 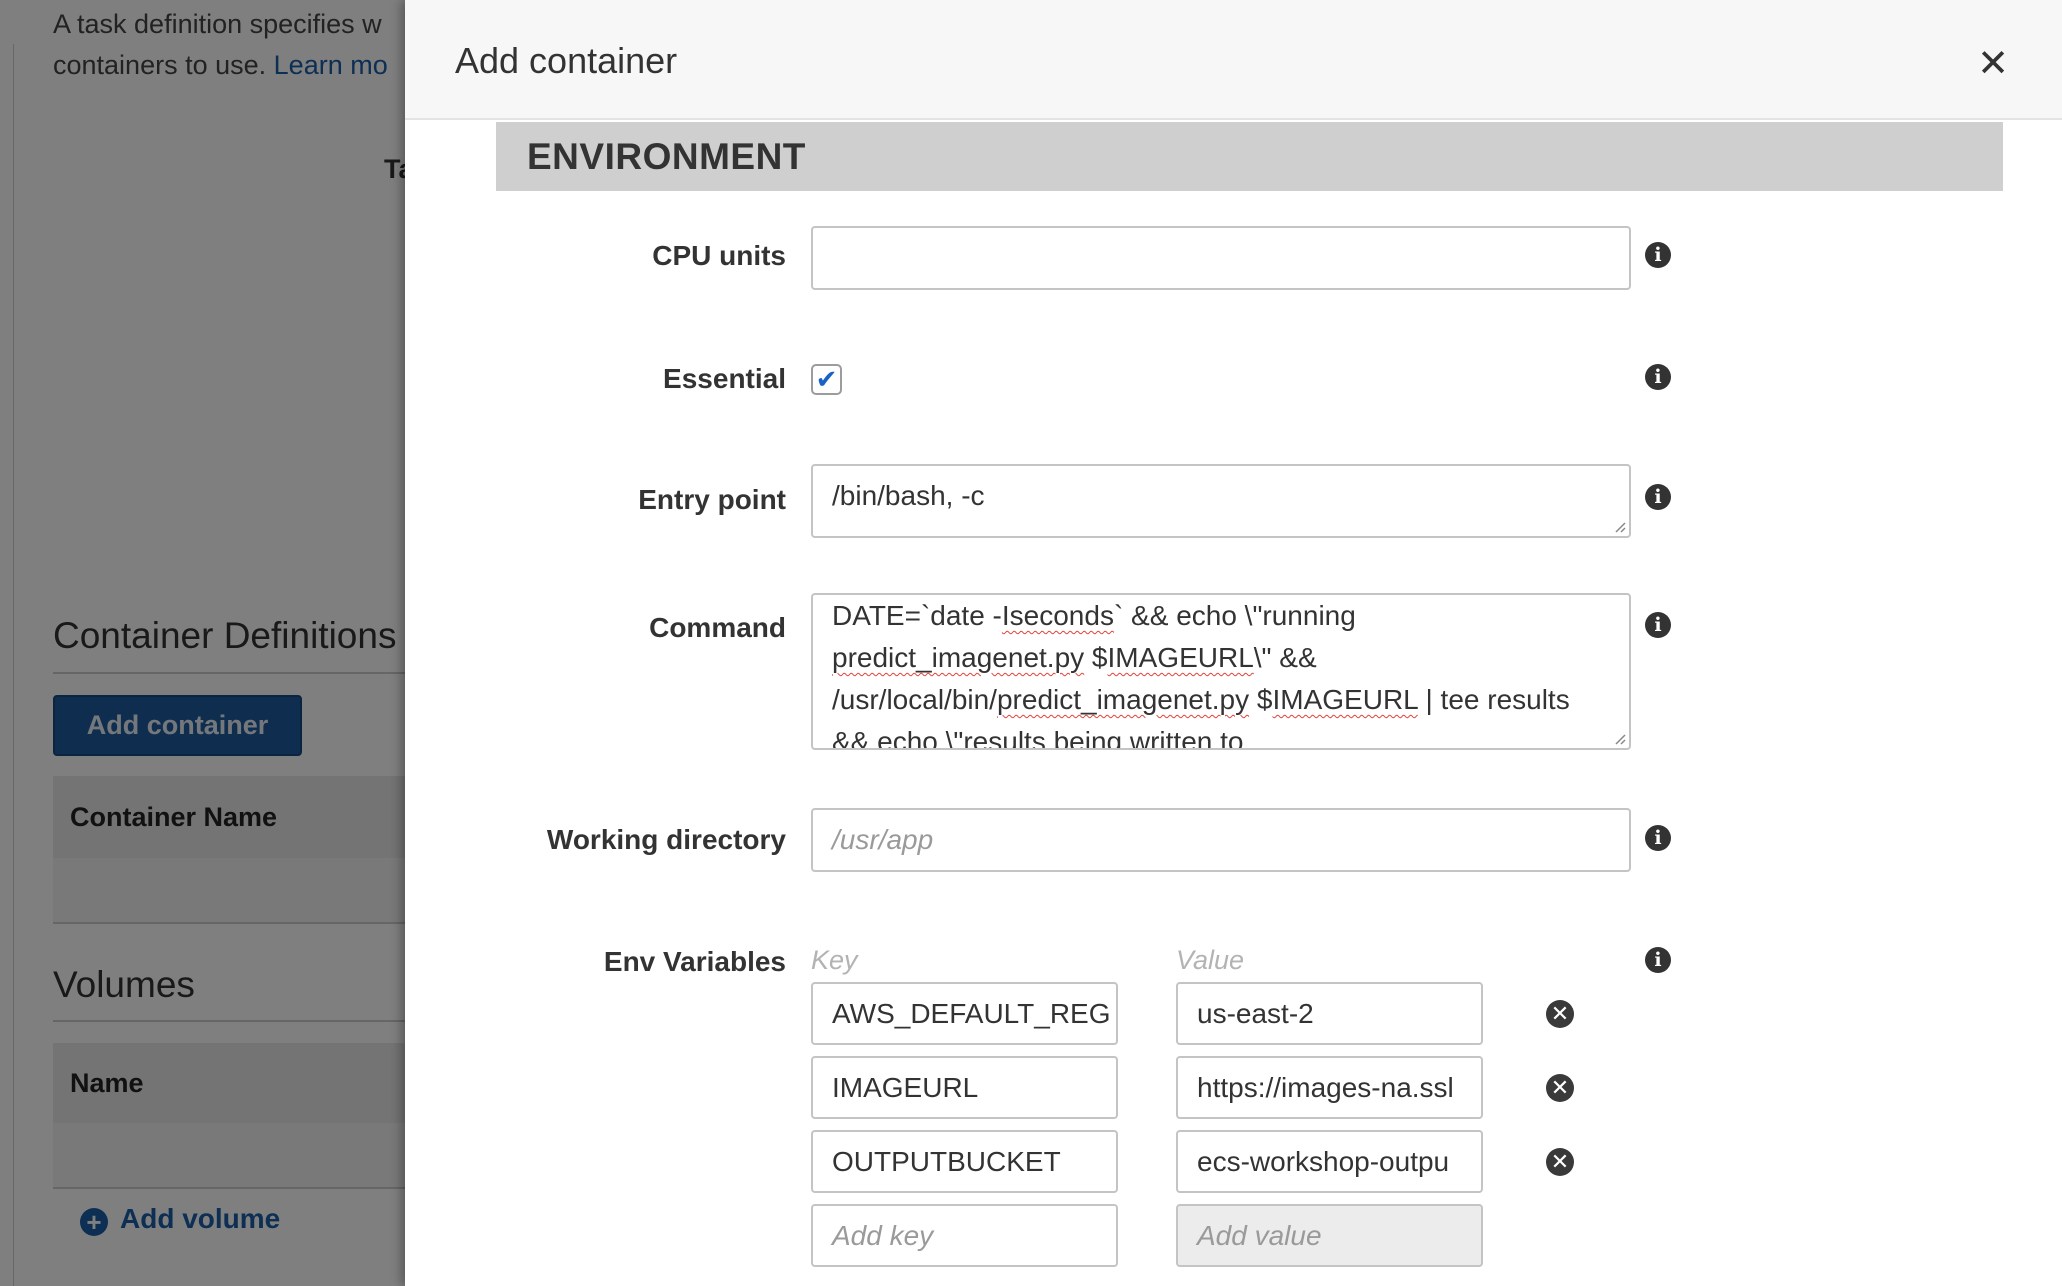 What do you see at coordinates (724, 378) in the screenshot?
I see `essential-label: Essential` at bounding box center [724, 378].